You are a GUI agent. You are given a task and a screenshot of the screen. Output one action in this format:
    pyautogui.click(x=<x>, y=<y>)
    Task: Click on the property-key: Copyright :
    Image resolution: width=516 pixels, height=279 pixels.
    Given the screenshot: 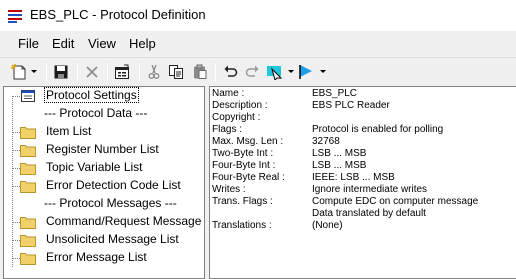 What is the action you would take?
    pyautogui.click(x=236, y=117)
    